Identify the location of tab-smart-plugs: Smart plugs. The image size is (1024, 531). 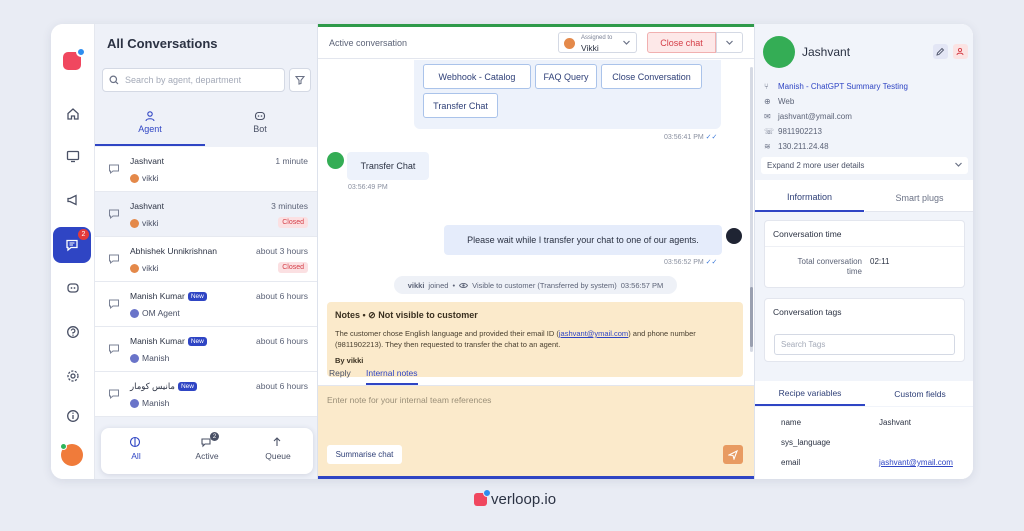
(919, 198).